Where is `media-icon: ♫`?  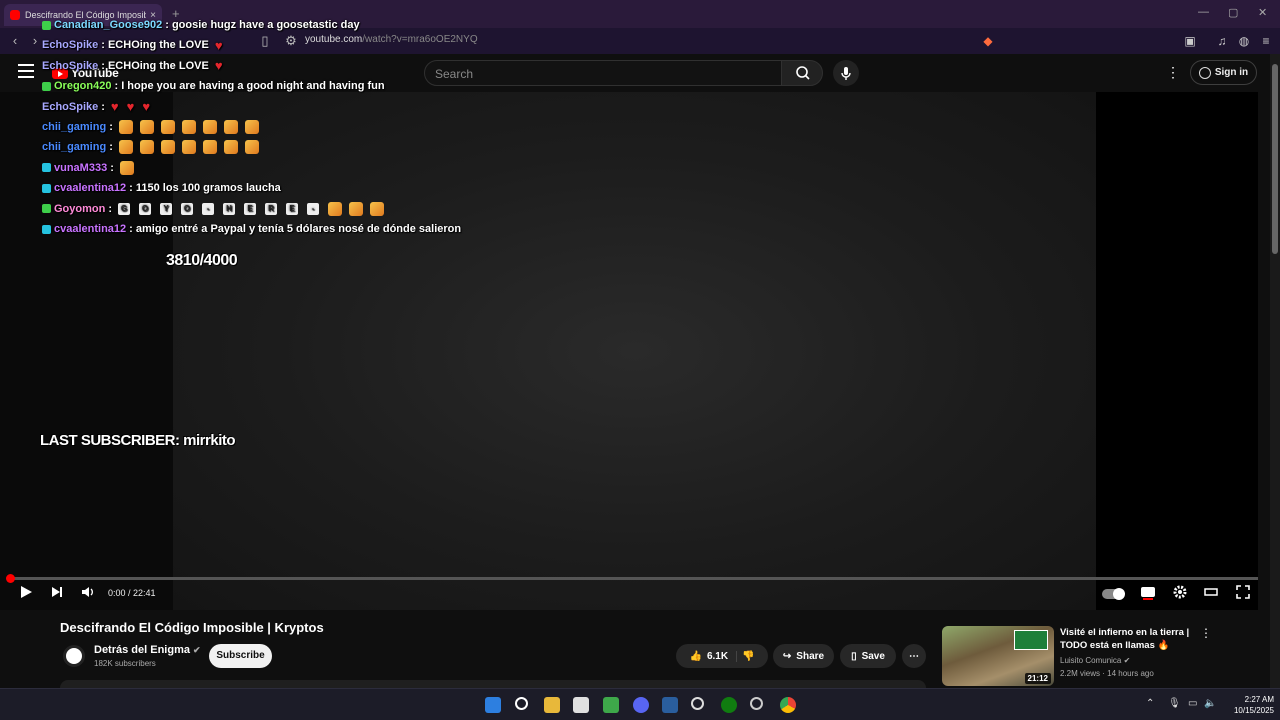 media-icon: ♫ is located at coordinates (1222, 41).